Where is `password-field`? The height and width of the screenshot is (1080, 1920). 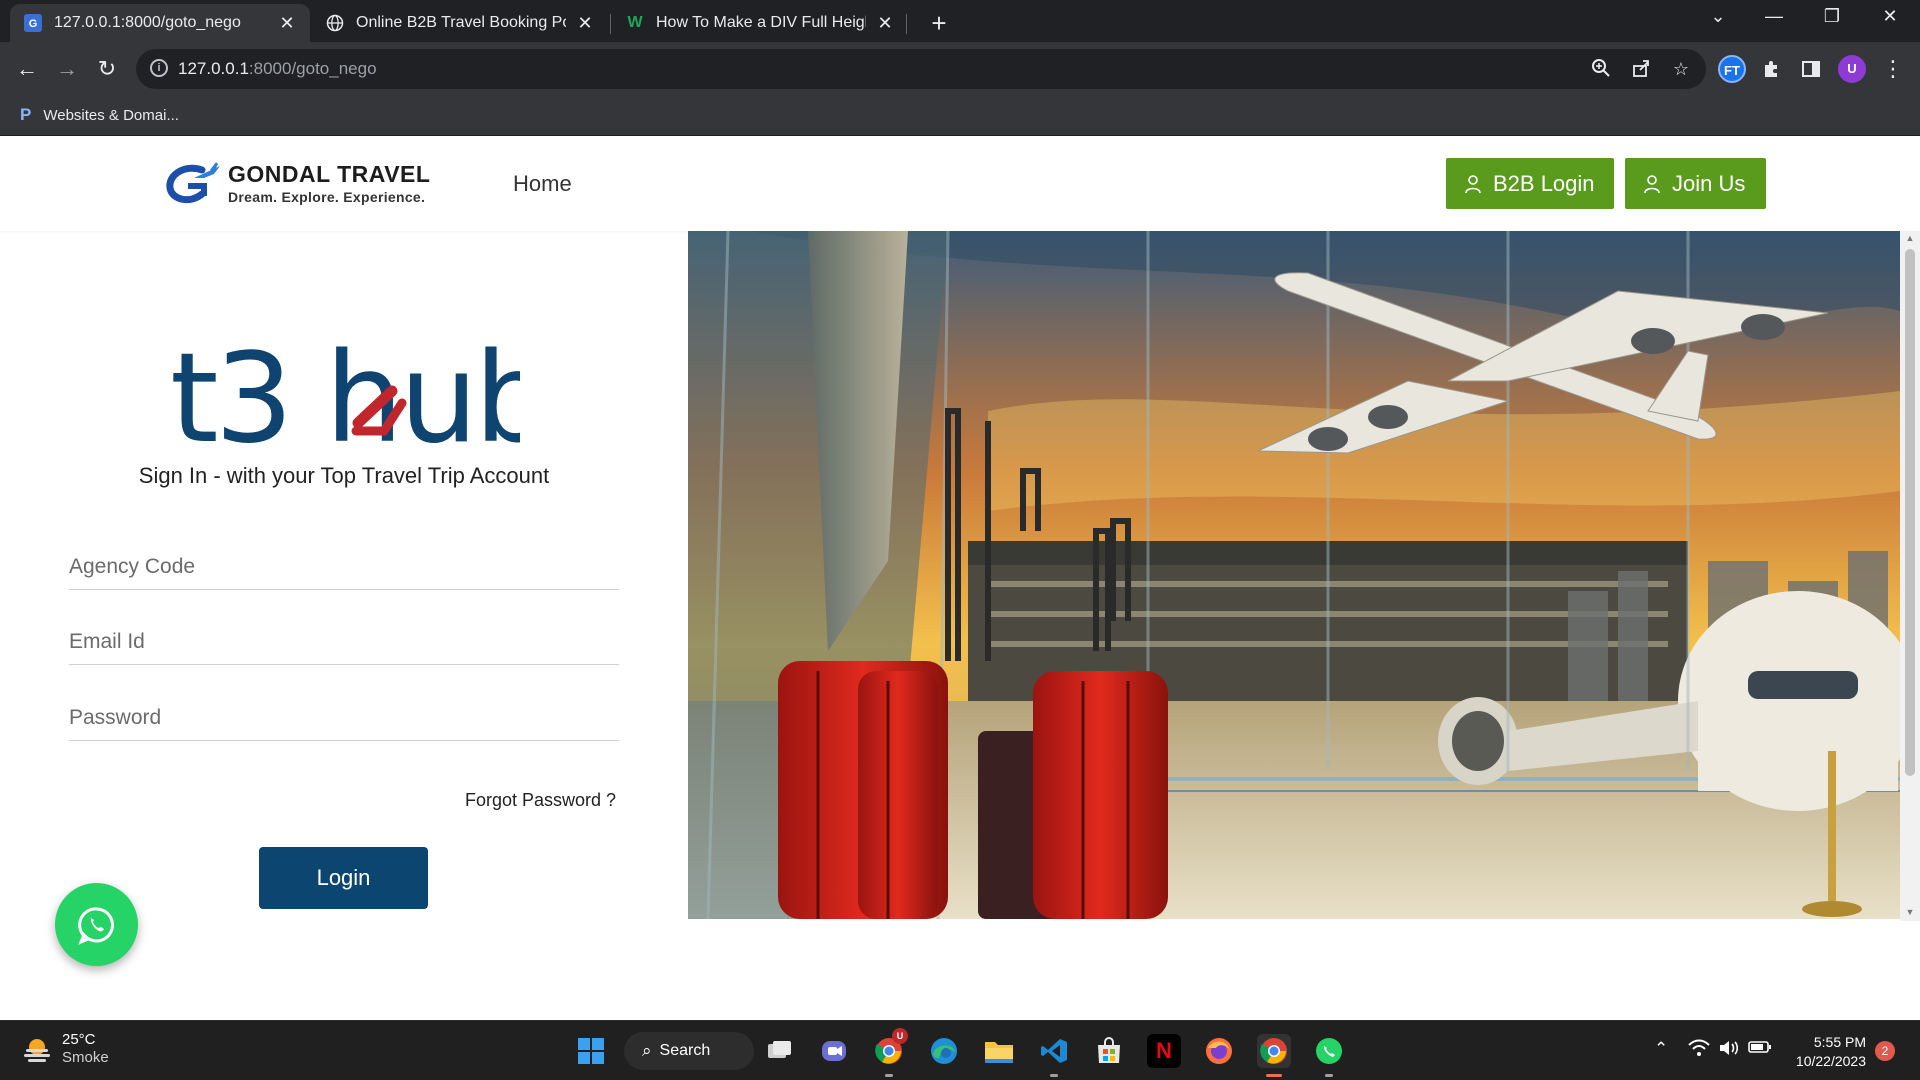
password-field is located at coordinates (344, 713).